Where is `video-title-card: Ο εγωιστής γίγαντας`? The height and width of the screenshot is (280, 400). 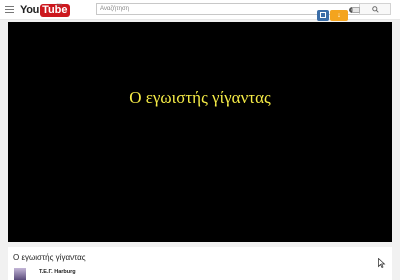 video-title-card: Ο εγωιστής γίγαντας is located at coordinates (200, 97).